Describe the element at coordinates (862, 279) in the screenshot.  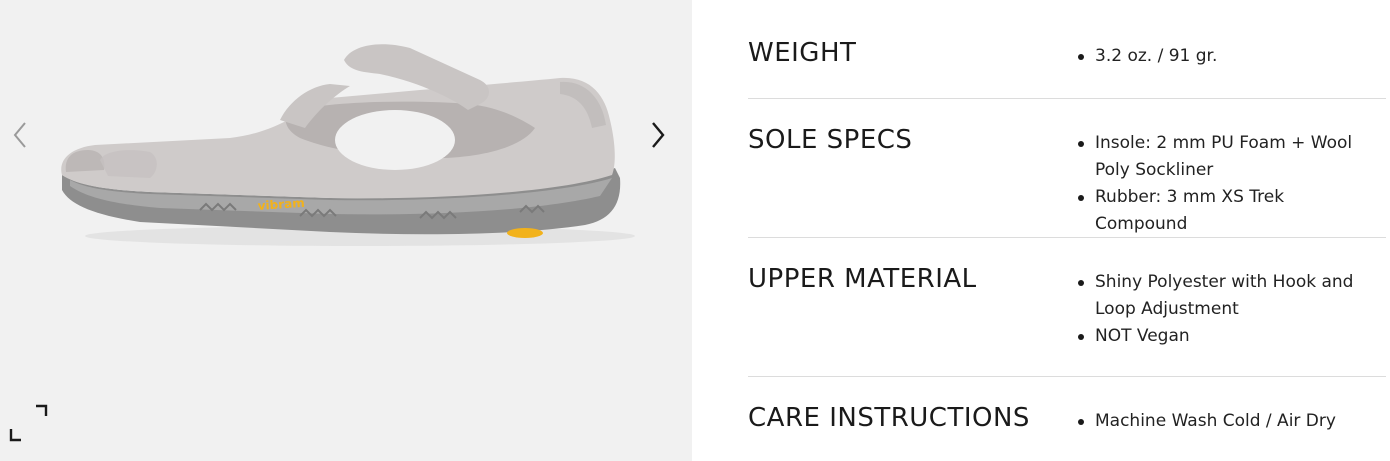
I see `spec-label: UPPER MATERIAL` at that location.